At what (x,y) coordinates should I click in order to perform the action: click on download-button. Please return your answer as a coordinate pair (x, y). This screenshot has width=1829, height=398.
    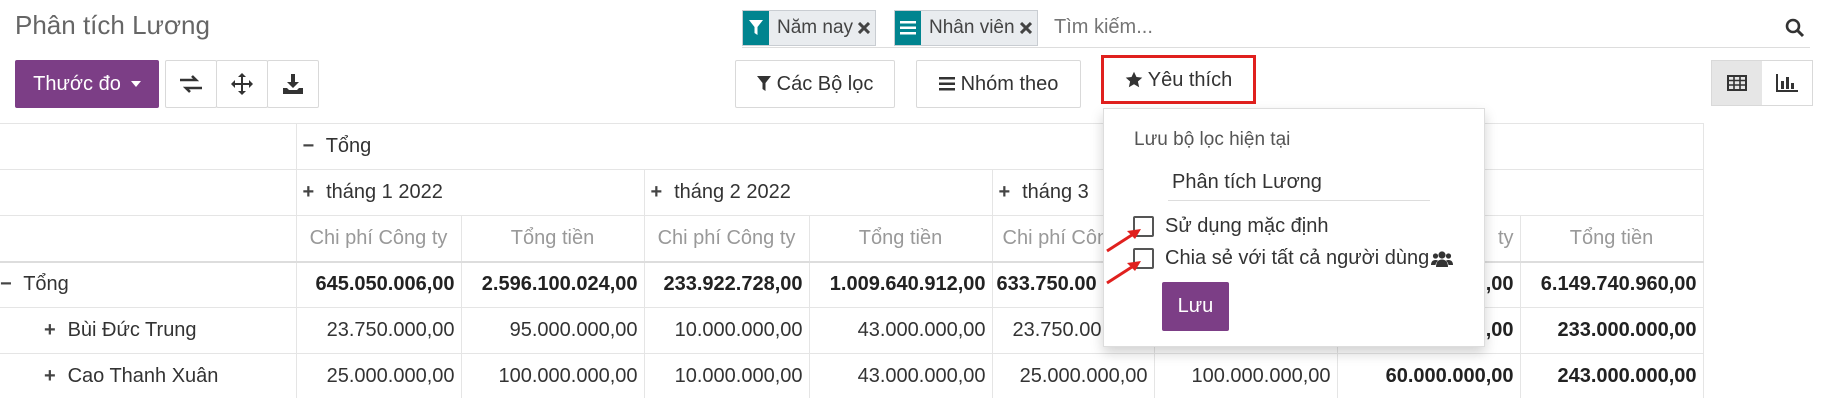
    Looking at the image, I should click on (293, 84).